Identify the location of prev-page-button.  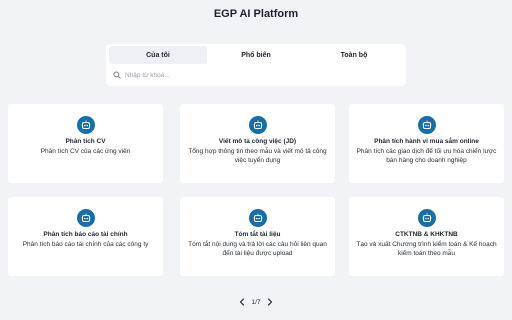
(242, 302).